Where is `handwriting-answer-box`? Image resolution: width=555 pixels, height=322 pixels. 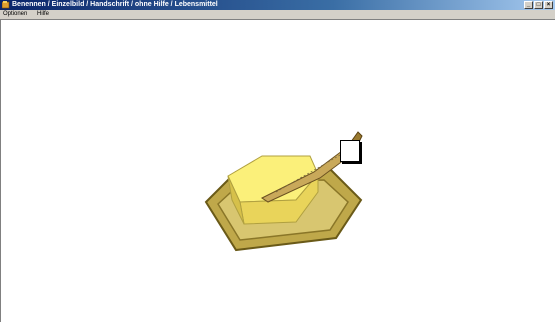
handwriting-answer-box is located at coordinates (350, 151).